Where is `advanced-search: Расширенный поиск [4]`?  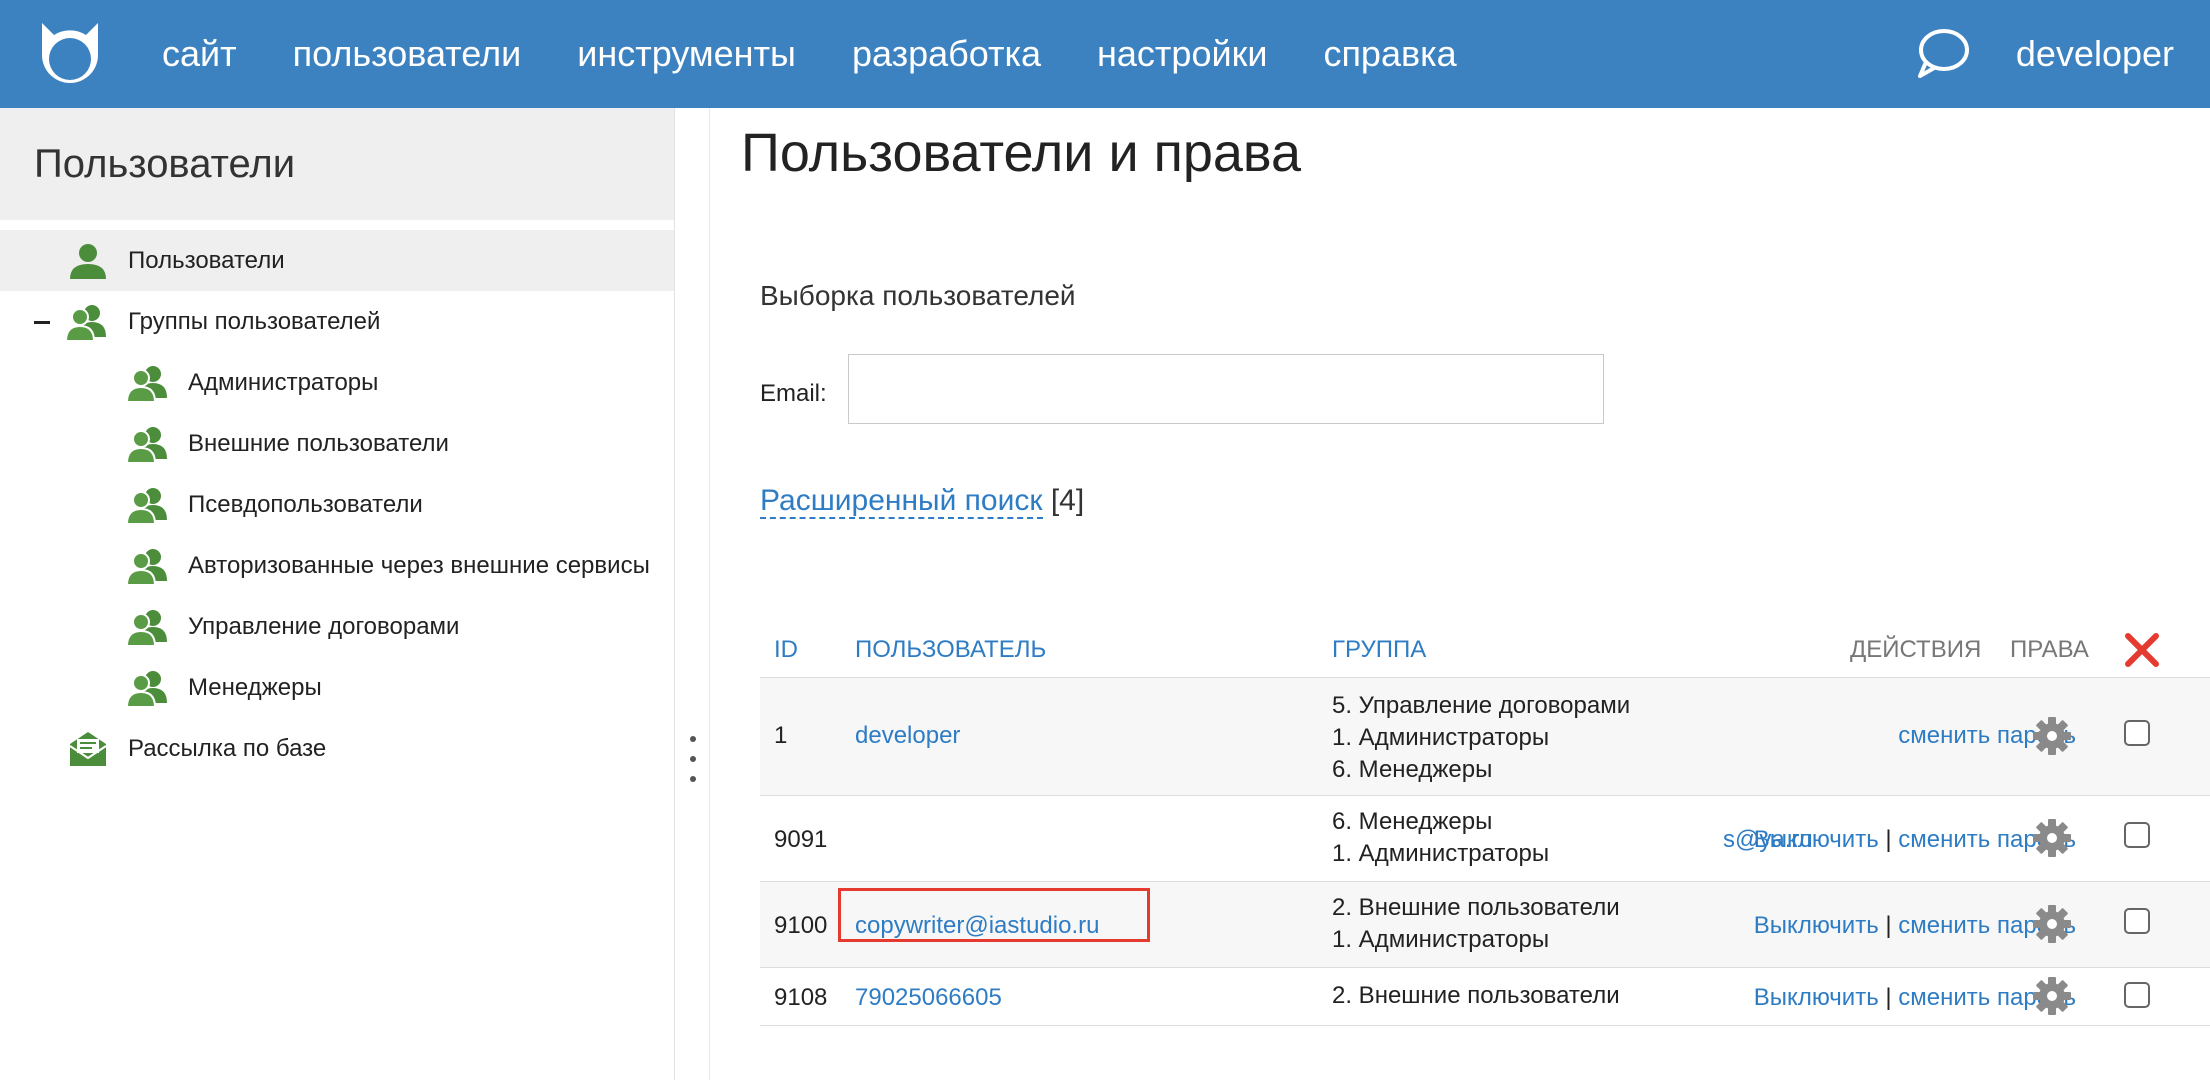
advanced-search: Расширенный поиск [4] is located at coordinates (922, 501).